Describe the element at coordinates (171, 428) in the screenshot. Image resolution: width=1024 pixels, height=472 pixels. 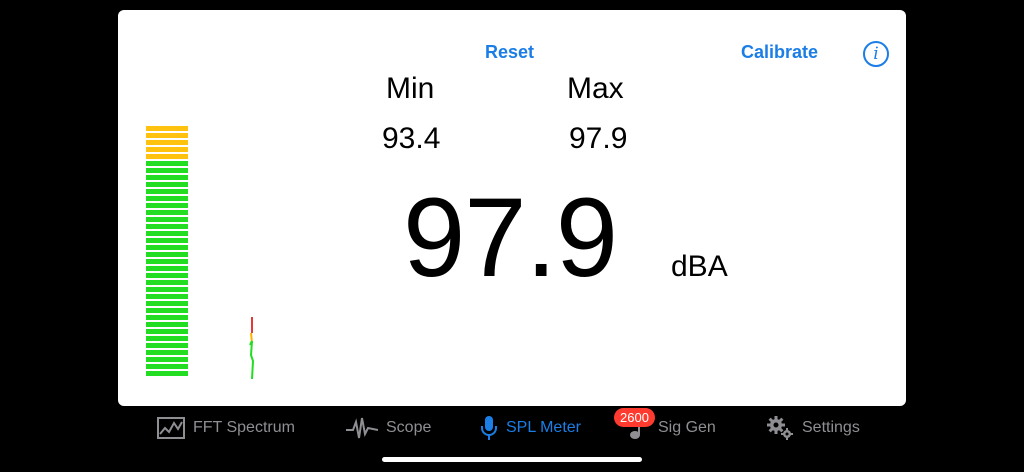
I see `spectrum-icon` at that location.